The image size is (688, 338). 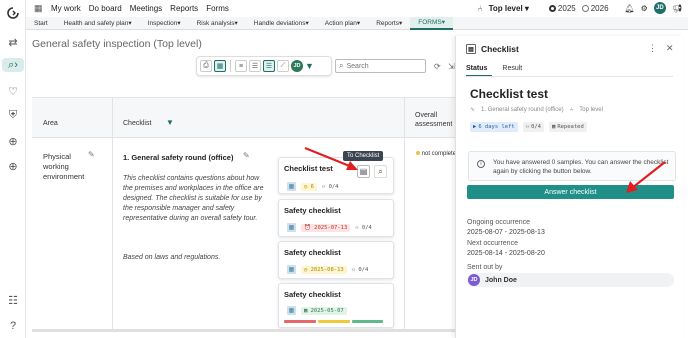 What do you see at coordinates (499, 222) in the screenshot?
I see `ongoing-label: Ongoing occurrence` at bounding box center [499, 222].